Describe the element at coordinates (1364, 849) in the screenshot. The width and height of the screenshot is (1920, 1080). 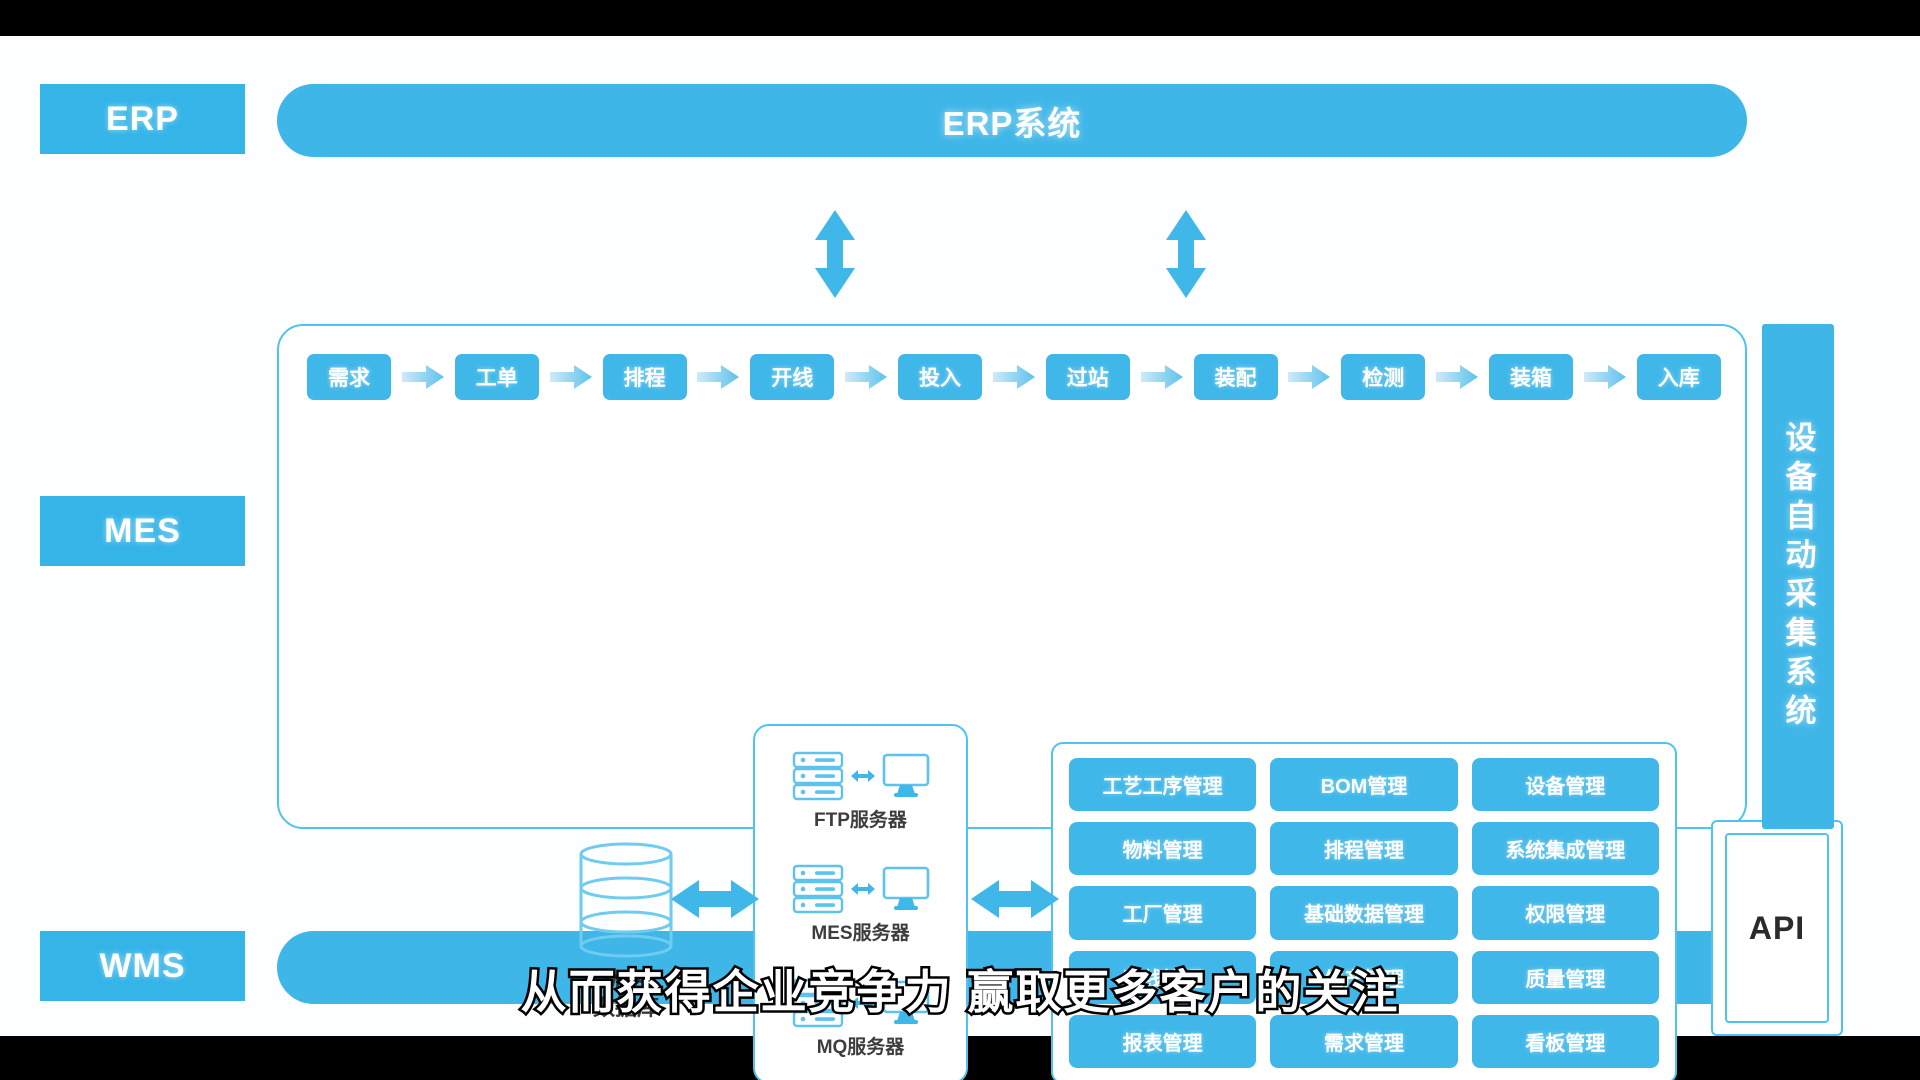
I see `module-chip: 排程管理` at that location.